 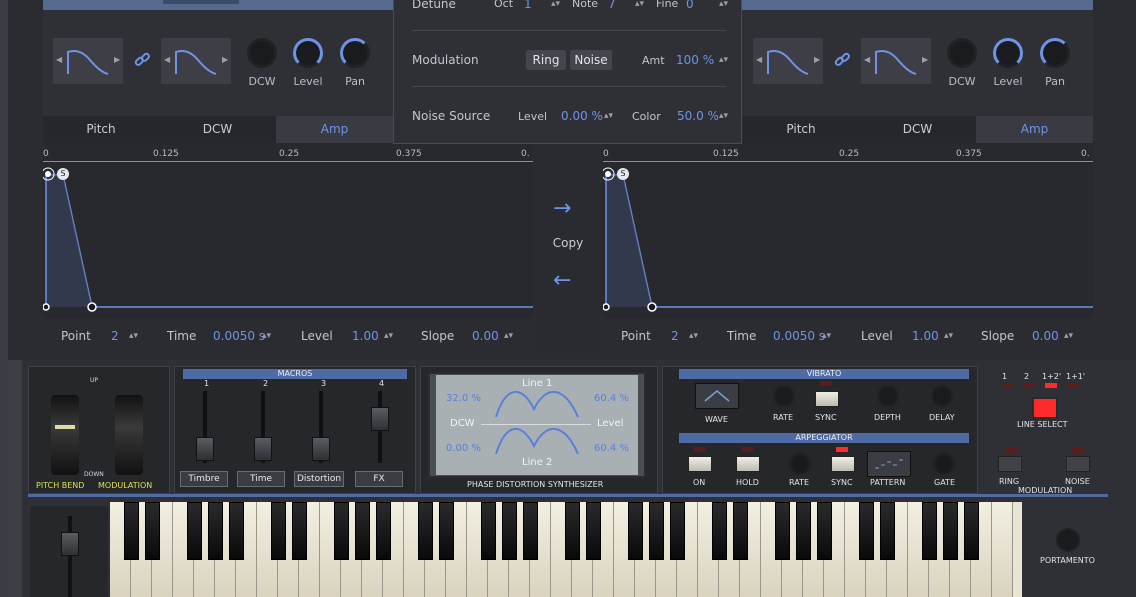 What do you see at coordinates (800, 464) in the screenshot?
I see `arp-rate-knob` at bounding box center [800, 464].